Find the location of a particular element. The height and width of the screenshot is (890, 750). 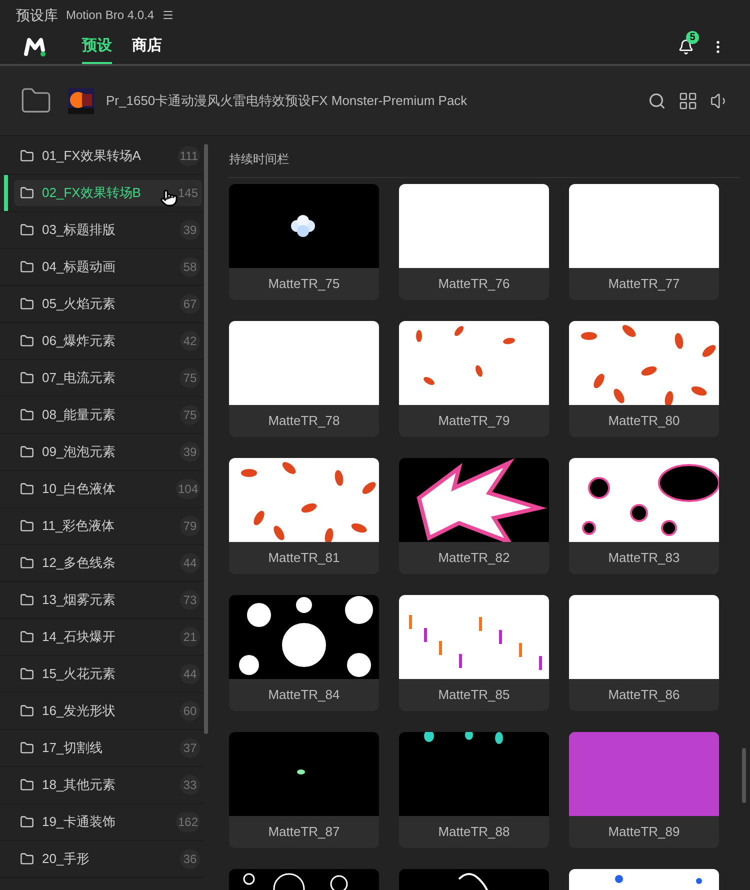

sidebar-item: 09_泡泡元素 39 is located at coordinates (108, 452).